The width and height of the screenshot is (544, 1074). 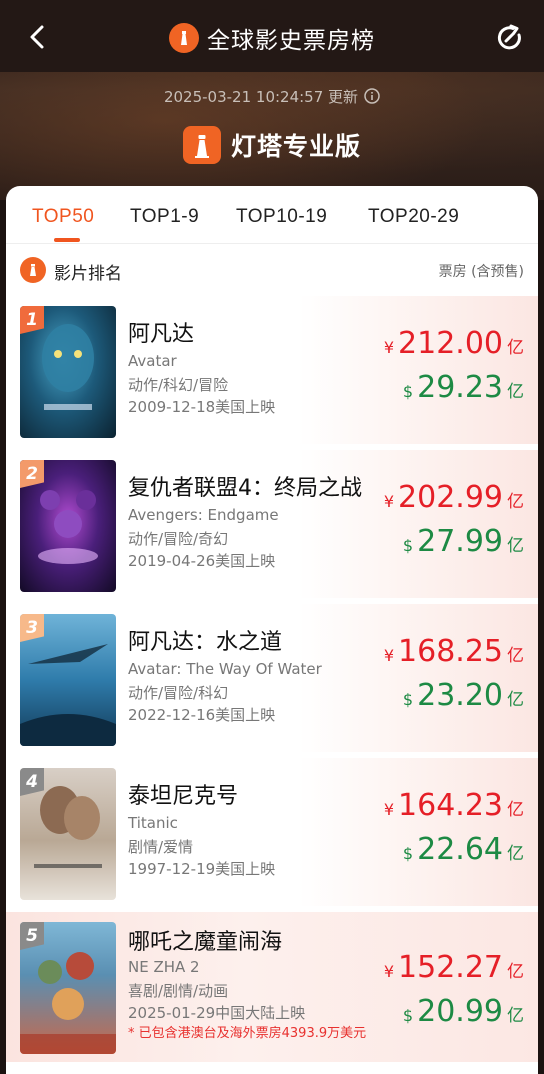 I want to click on cny-value: 164.23, so click(x=450, y=805).